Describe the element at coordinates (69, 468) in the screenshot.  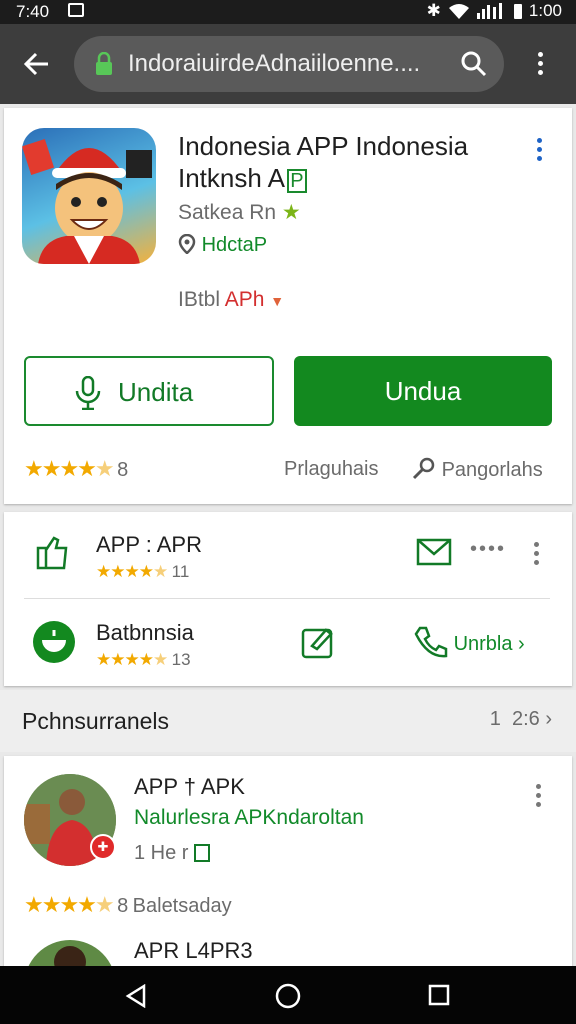
I see `rating-stars: ★★★★★` at that location.